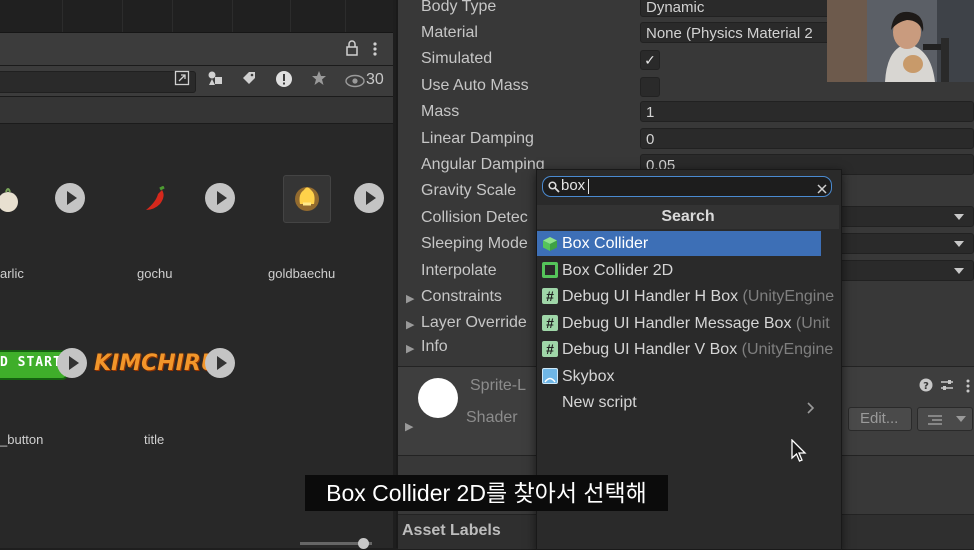 The height and width of the screenshot is (550, 974). Describe the element at coordinates (945, 419) in the screenshot. I see `shader-list-button` at that location.